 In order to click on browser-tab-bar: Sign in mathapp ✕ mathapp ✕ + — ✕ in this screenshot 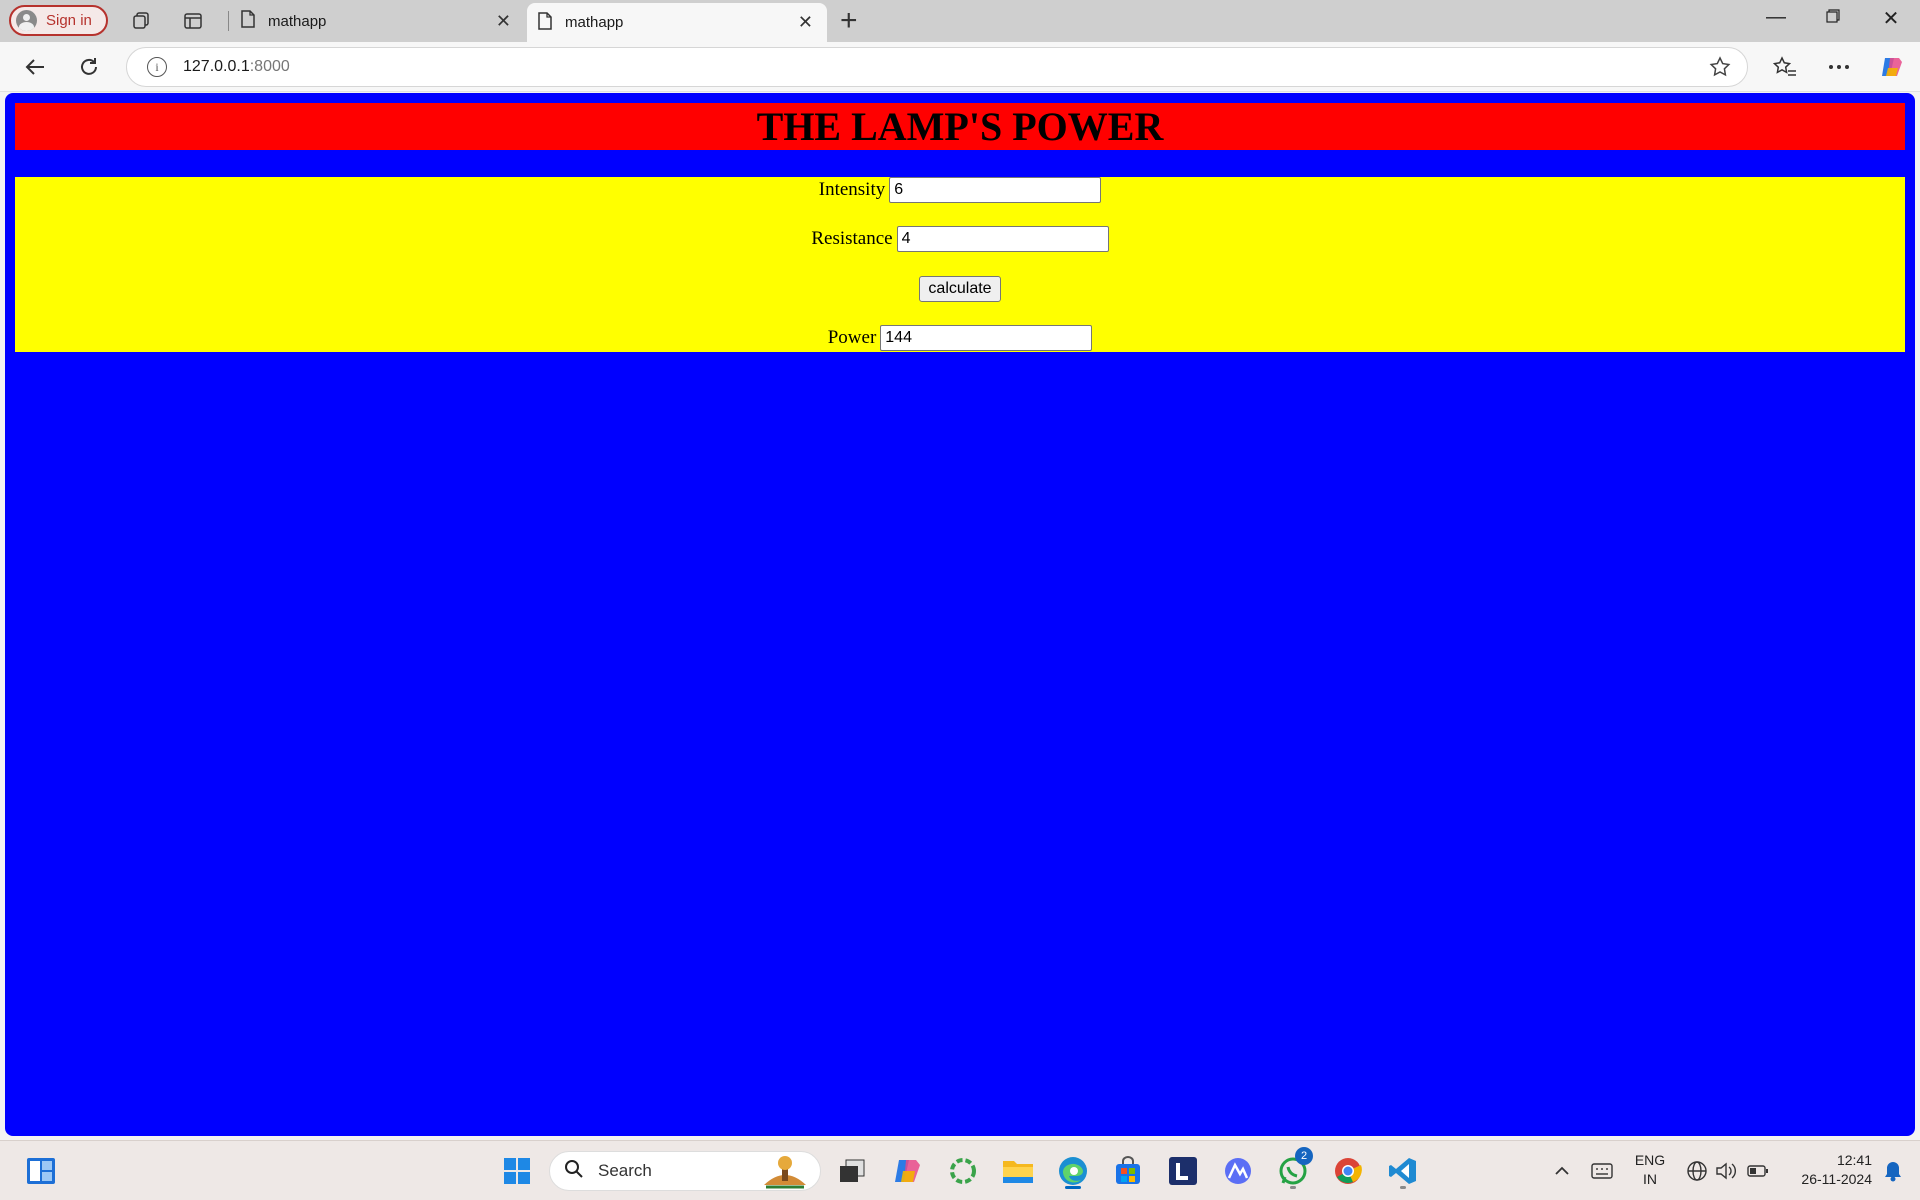, I will do `click(960, 21)`.